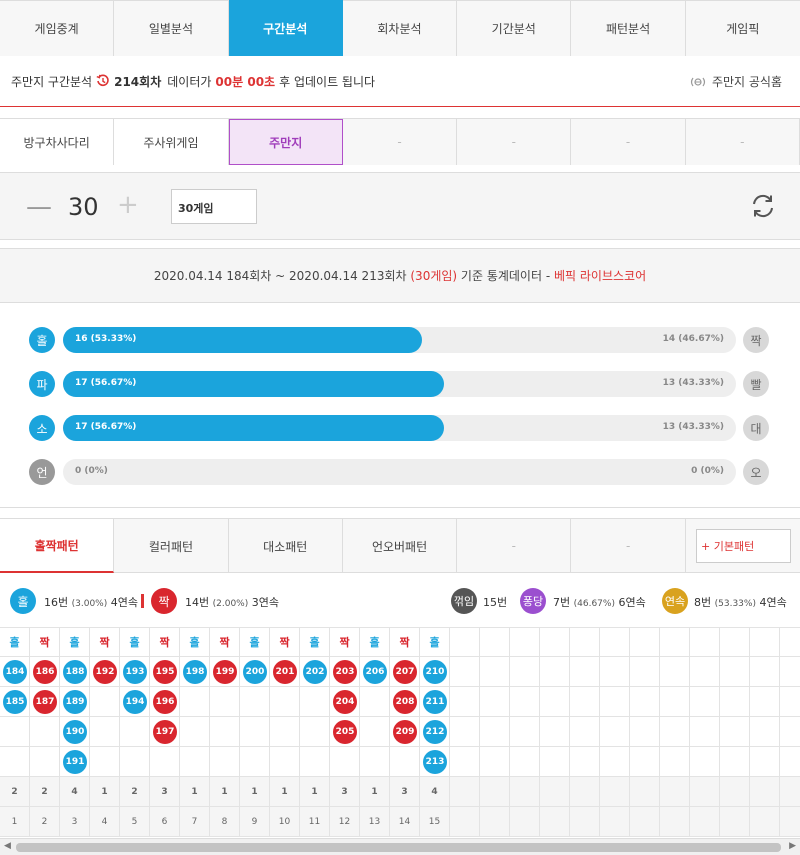 This screenshot has width=800, height=855. I want to click on tab-4: 회차분석, so click(400, 28).